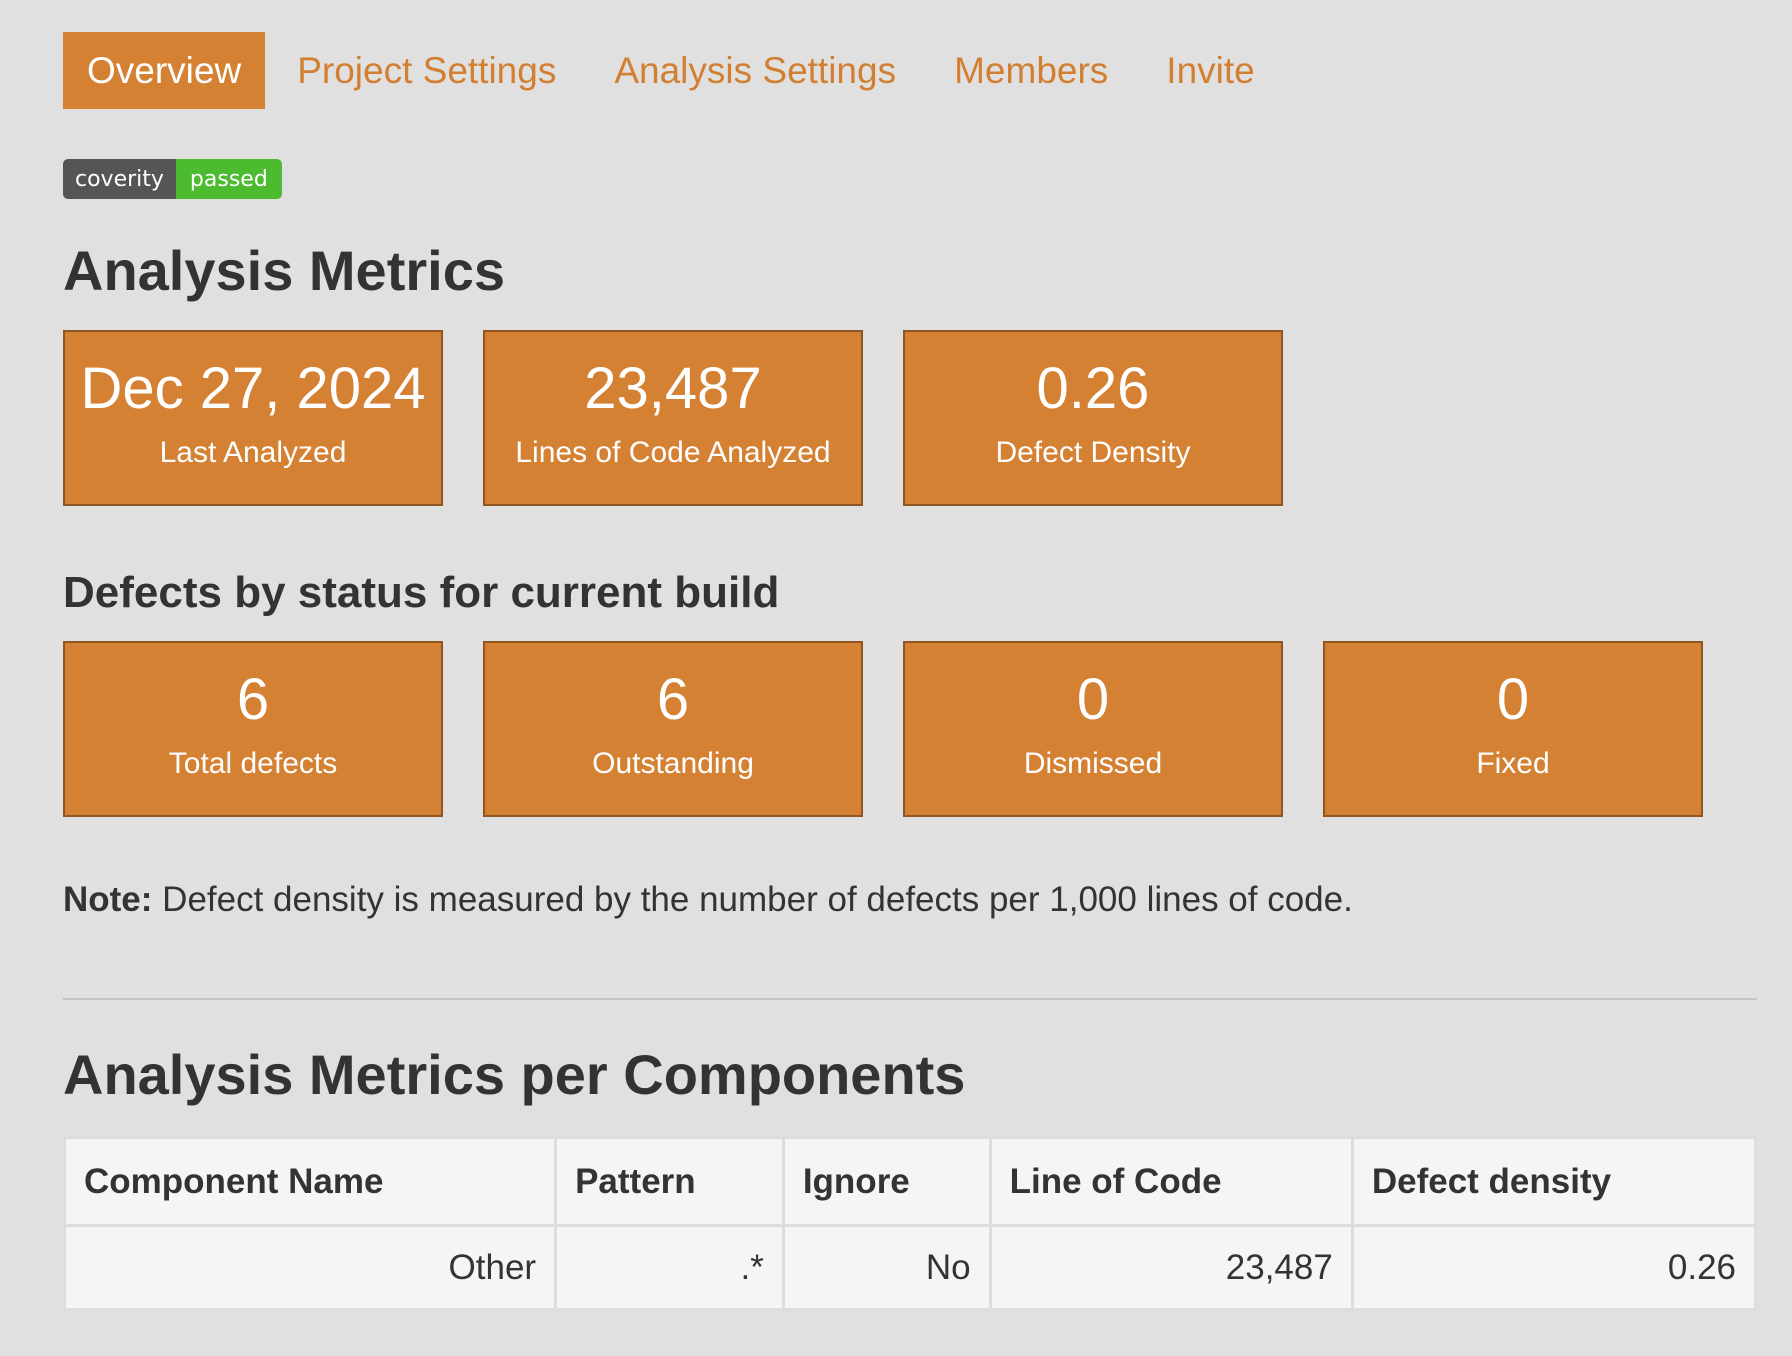 Image resolution: width=1792 pixels, height=1356 pixels. What do you see at coordinates (310, 1181) in the screenshot?
I see `column-header-component-name: Component Name` at bounding box center [310, 1181].